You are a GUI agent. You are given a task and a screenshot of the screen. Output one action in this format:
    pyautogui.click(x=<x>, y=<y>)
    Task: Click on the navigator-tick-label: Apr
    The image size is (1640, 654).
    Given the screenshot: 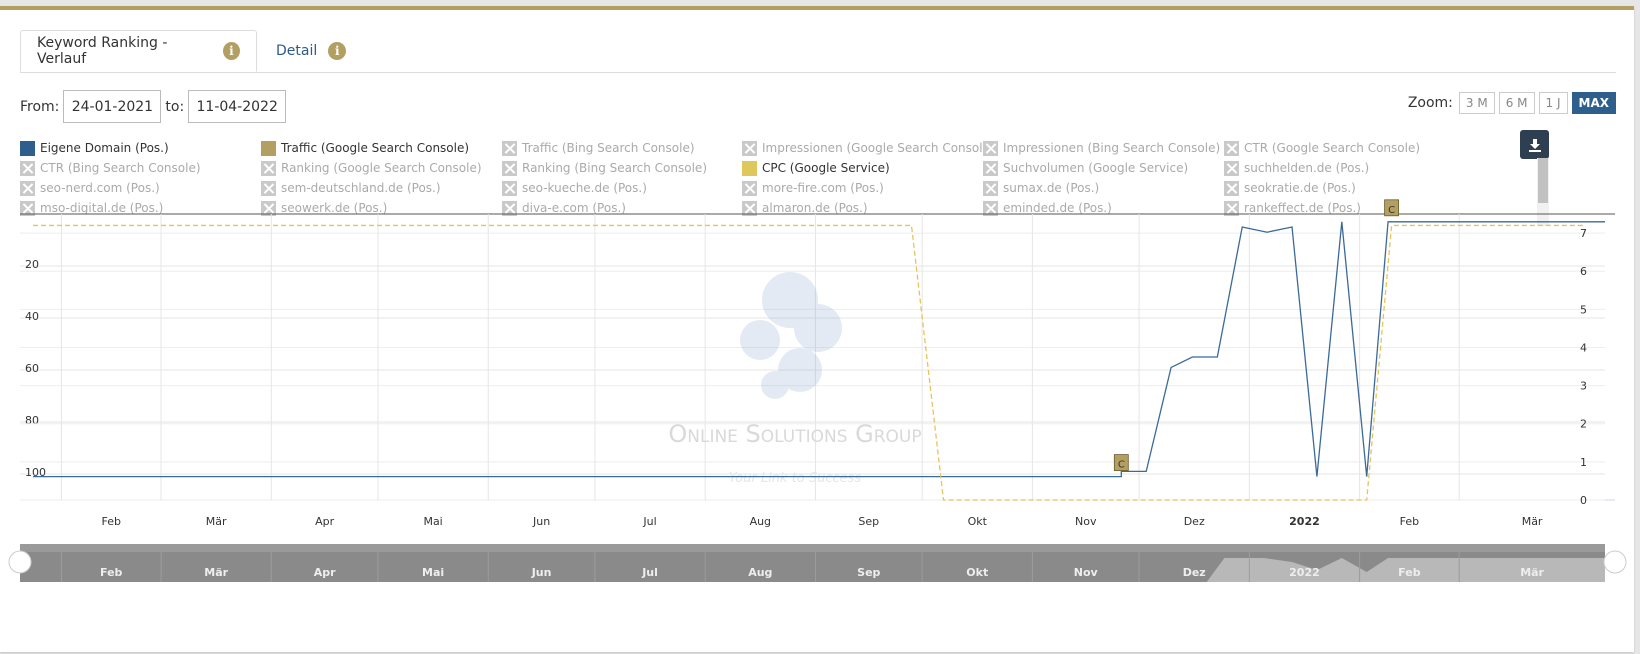 What is the action you would take?
    pyautogui.click(x=325, y=572)
    